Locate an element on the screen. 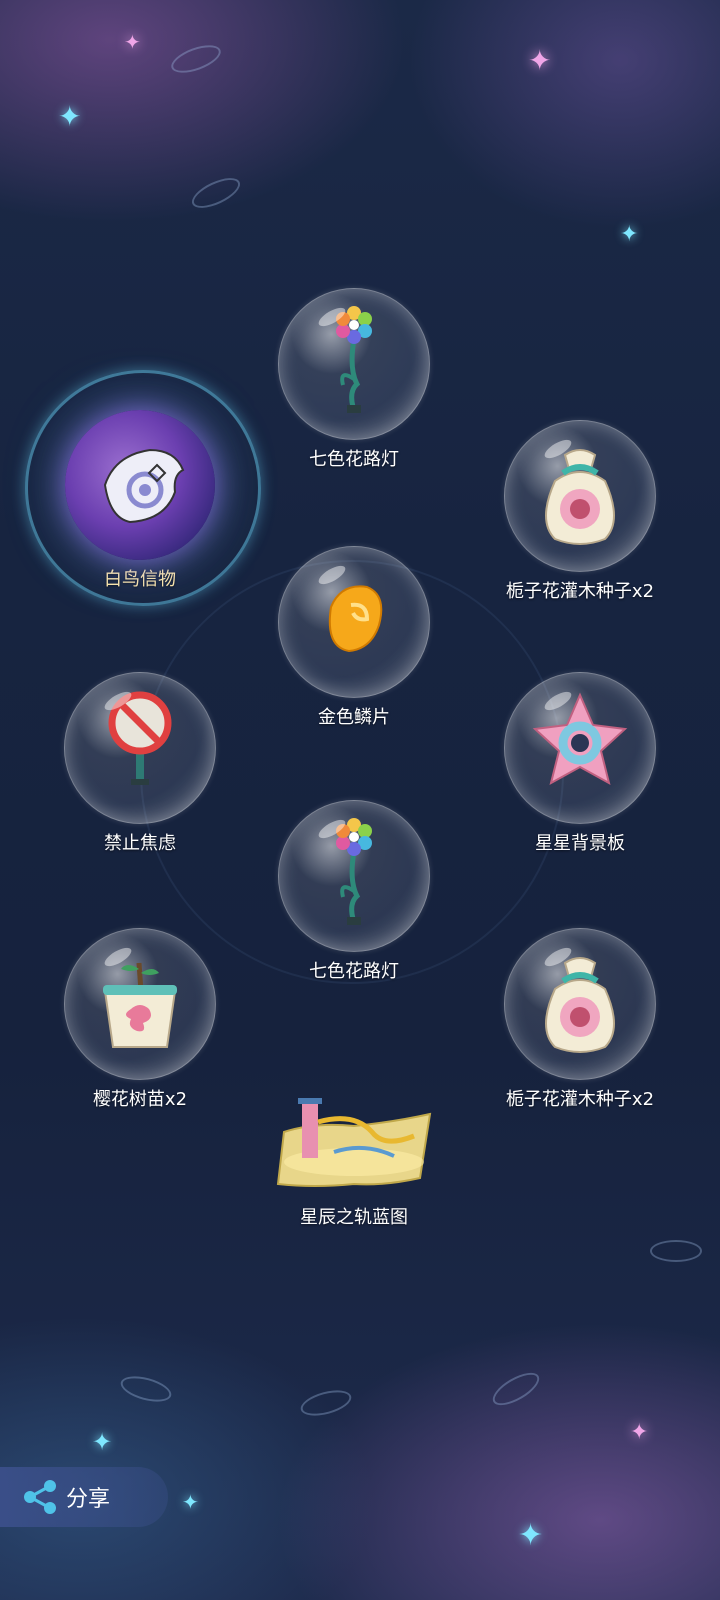 Image resolution: width=720 pixels, height=1600 pixels. reward-item-blueprint: 星辰之轨蓝图 is located at coordinates (354, 1161).